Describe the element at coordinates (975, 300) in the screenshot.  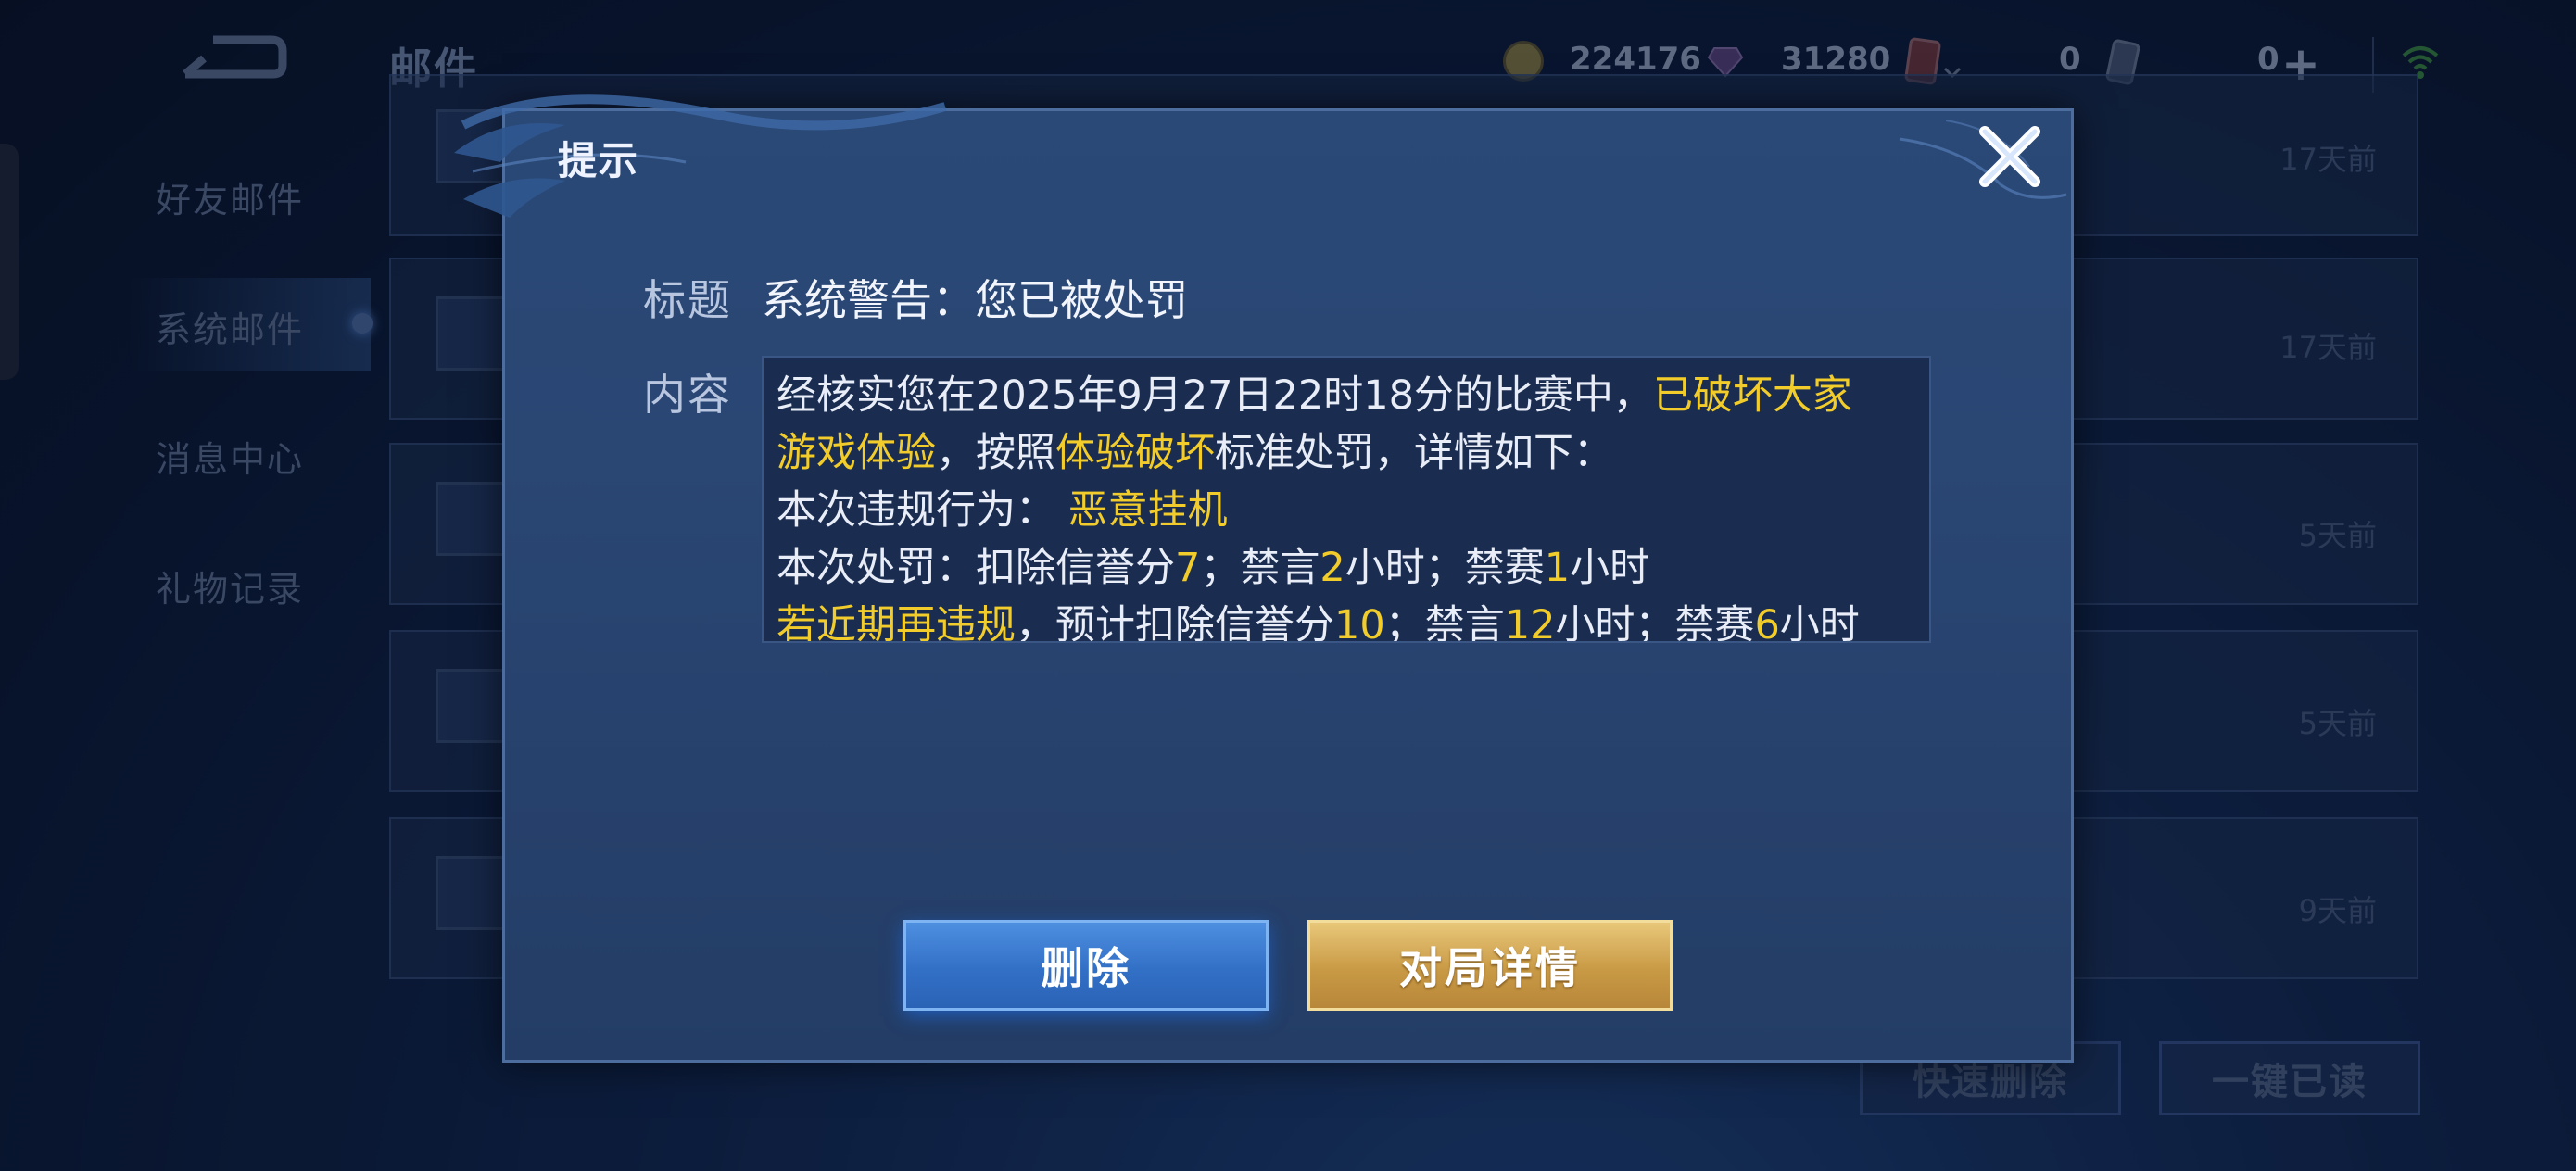
I see `mail-title-value: 系统警告：您已被处罚` at that location.